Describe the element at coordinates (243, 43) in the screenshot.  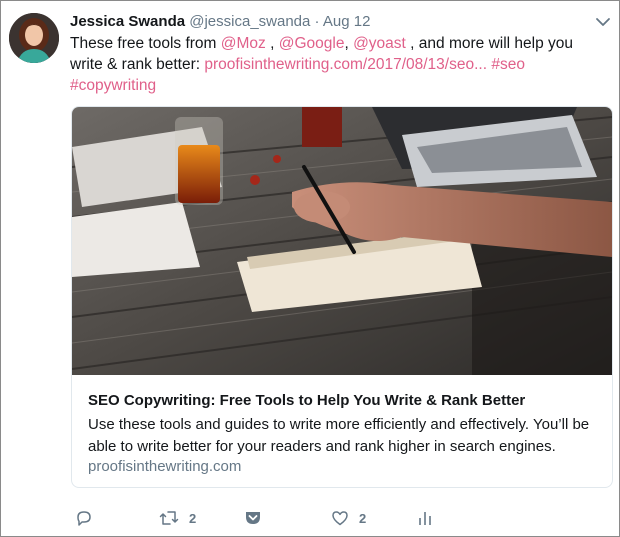
I see `mention-link: @Moz` at that location.